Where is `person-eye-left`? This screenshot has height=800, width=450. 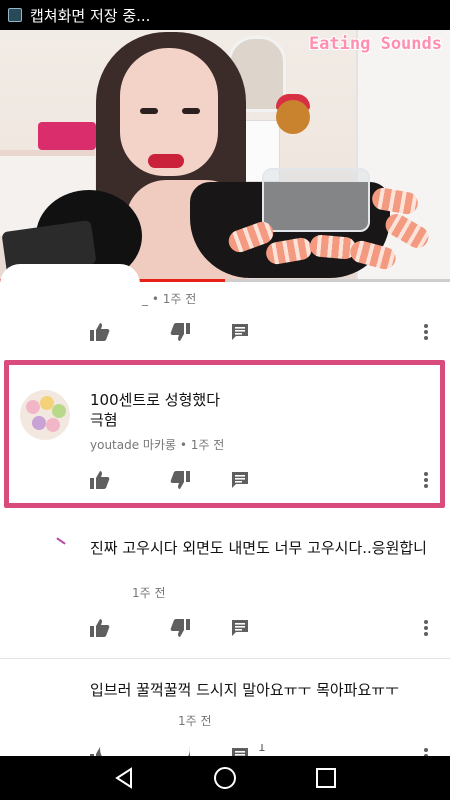
person-eye-left is located at coordinates (149, 111).